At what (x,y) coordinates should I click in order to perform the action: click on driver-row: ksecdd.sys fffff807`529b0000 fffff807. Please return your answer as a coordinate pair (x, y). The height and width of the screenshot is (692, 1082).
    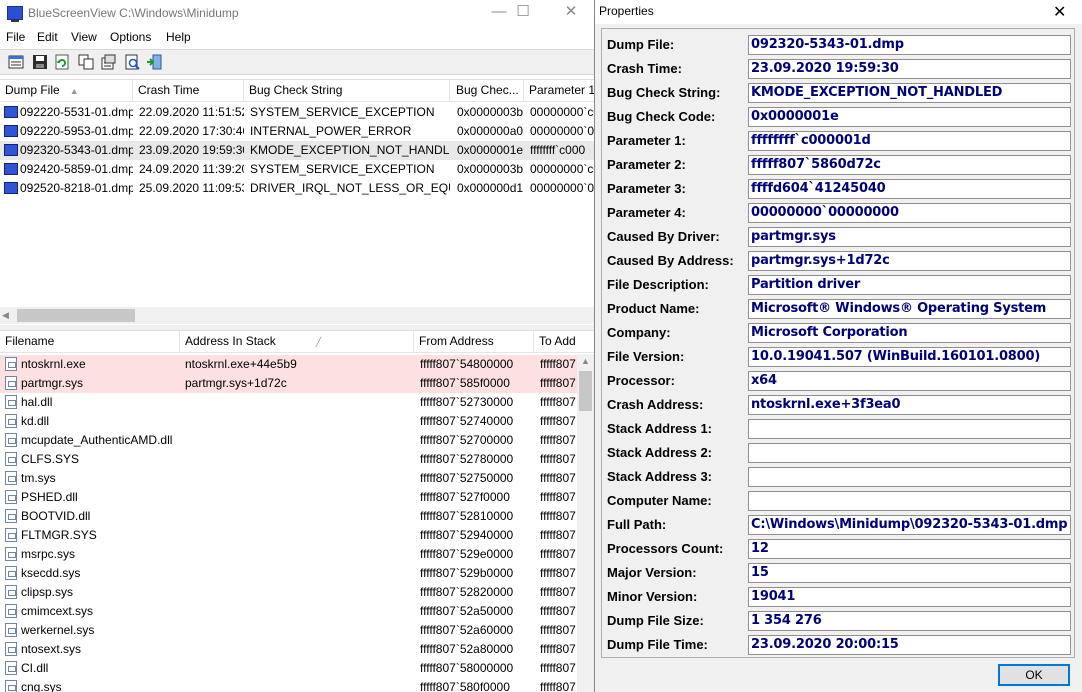
    Looking at the image, I should click on (288, 573).